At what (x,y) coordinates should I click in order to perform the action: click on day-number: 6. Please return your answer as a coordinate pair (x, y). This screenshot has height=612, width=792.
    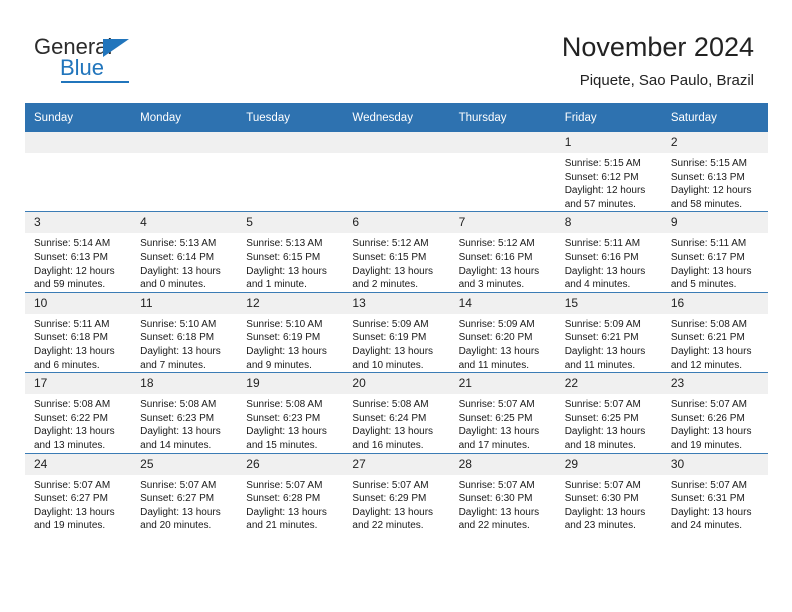
    Looking at the image, I should click on (396, 223).